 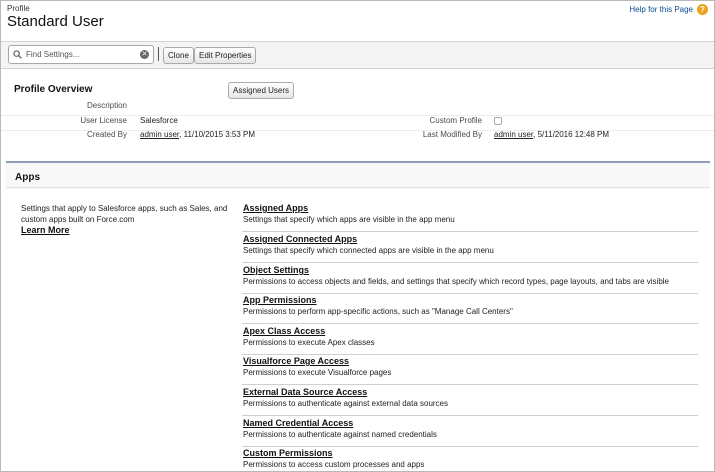 What do you see at coordinates (317, 372) in the screenshot?
I see `visualforce-page-access-desc: Permissions to execute Visualforce pages` at bounding box center [317, 372].